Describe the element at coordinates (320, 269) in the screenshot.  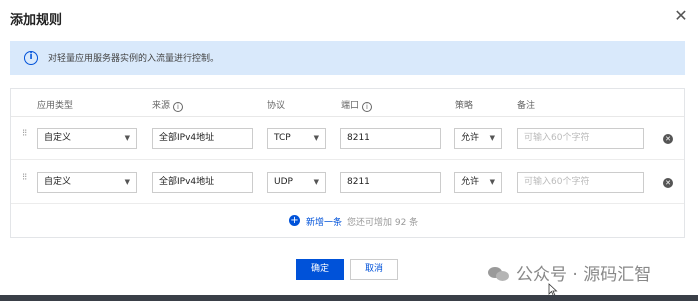
I see `confirm-button: 确定` at that location.